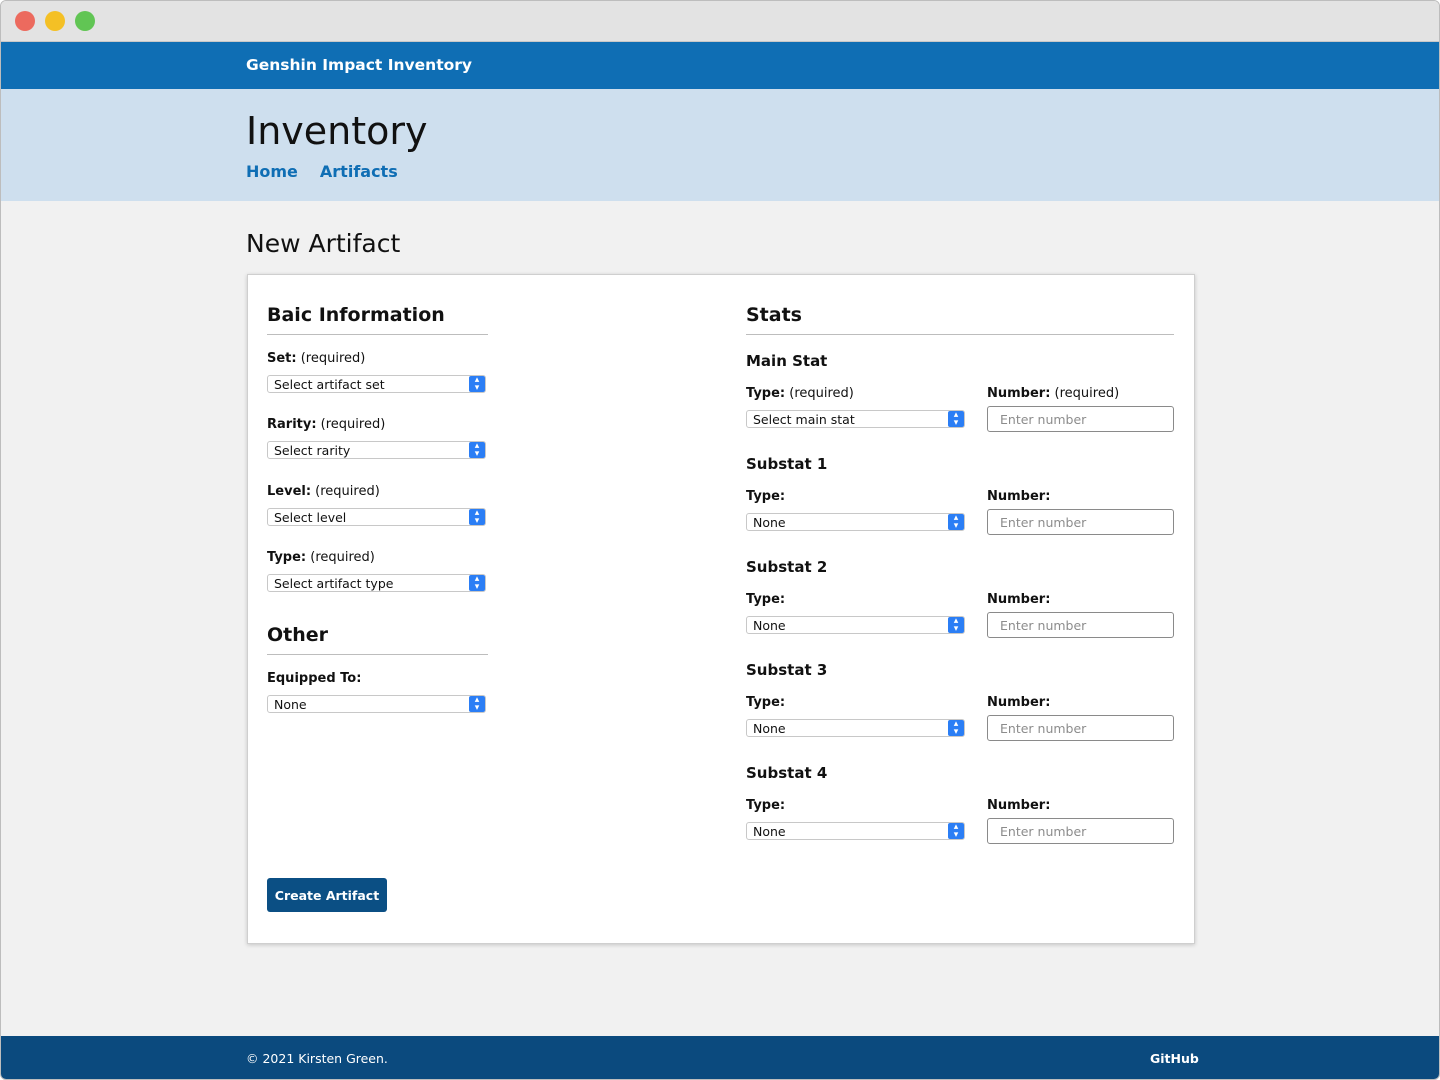 This screenshot has width=1440, height=1080. Describe the element at coordinates (272, 171) in the screenshot. I see `nav-home-link: Home` at that location.